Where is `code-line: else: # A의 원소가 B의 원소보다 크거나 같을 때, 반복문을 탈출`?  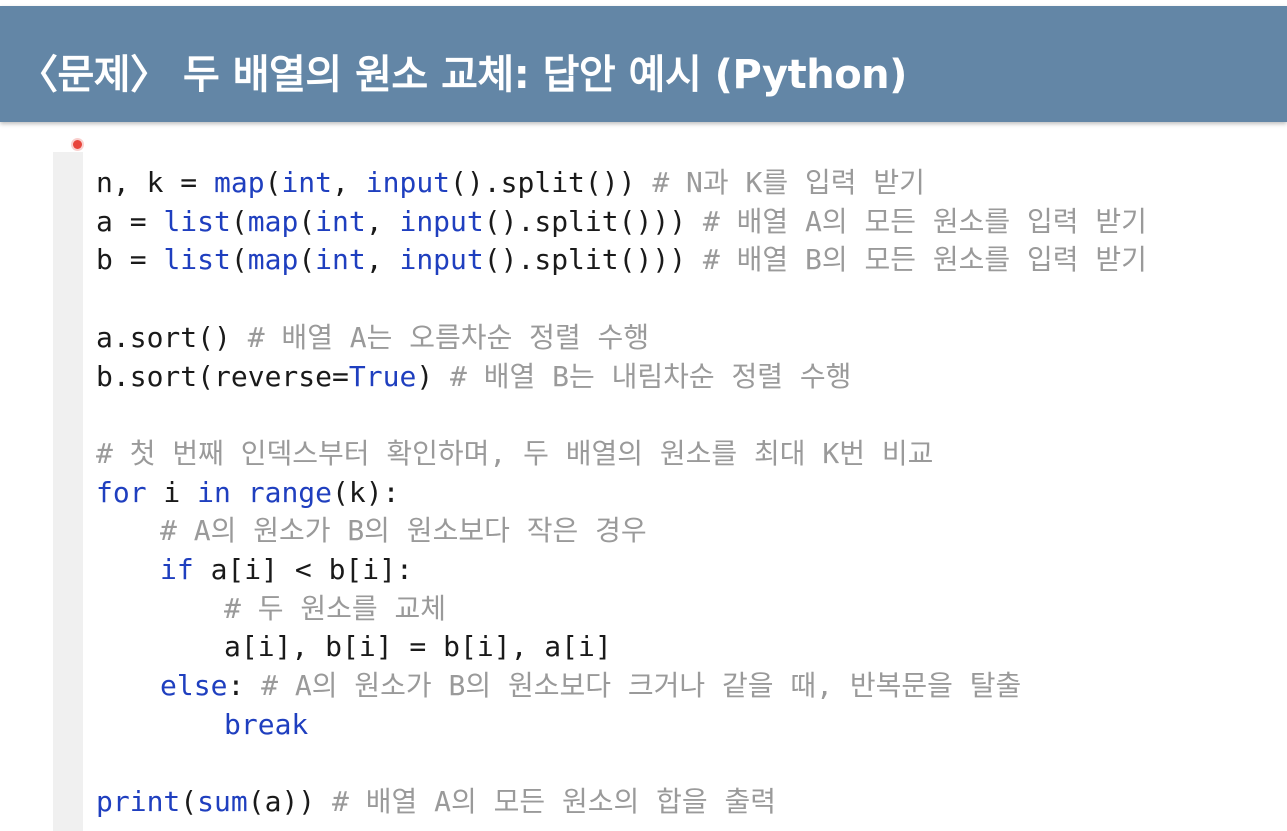 code-line: else: # A의 원소가 B의 원소보다 크거나 같을 때, 반복문을 탈출 is located at coordinates (590, 686).